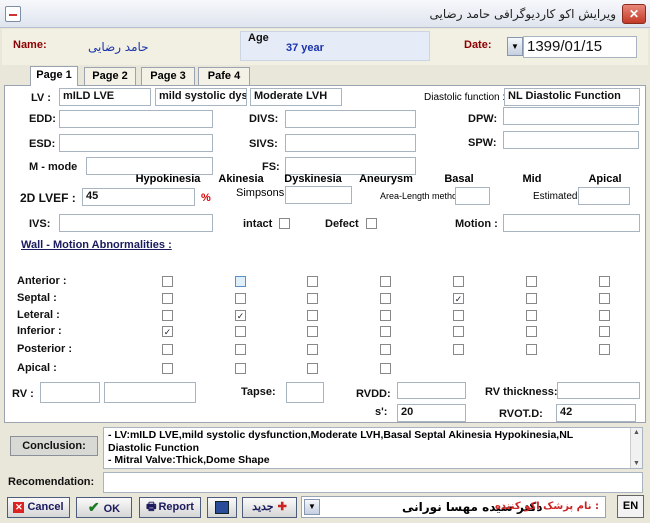 The image size is (650, 523). Describe the element at coordinates (138, 197) in the screenshot. I see `lvef-field: 45` at that location.